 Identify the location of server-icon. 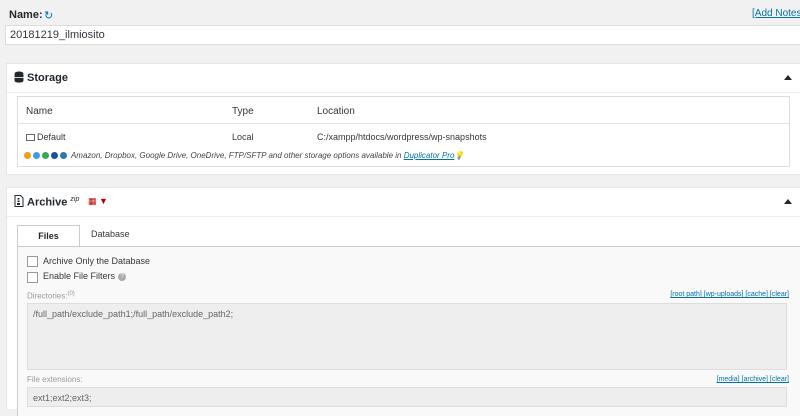
(30, 138).